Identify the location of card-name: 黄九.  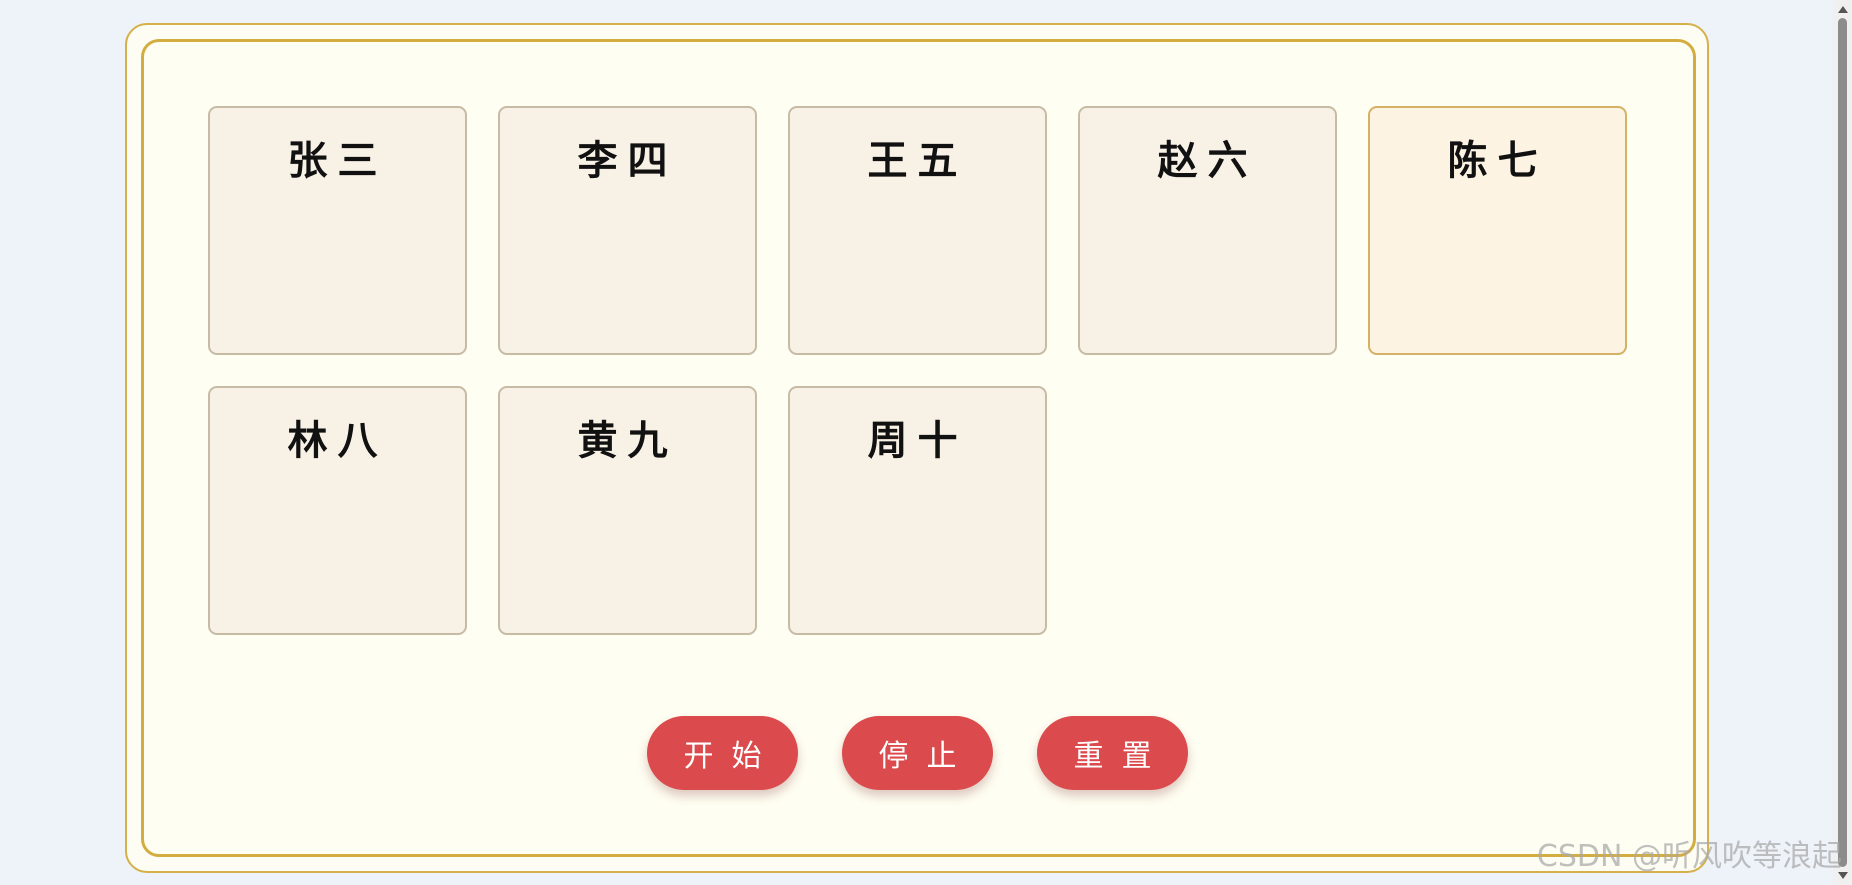
(627, 440).